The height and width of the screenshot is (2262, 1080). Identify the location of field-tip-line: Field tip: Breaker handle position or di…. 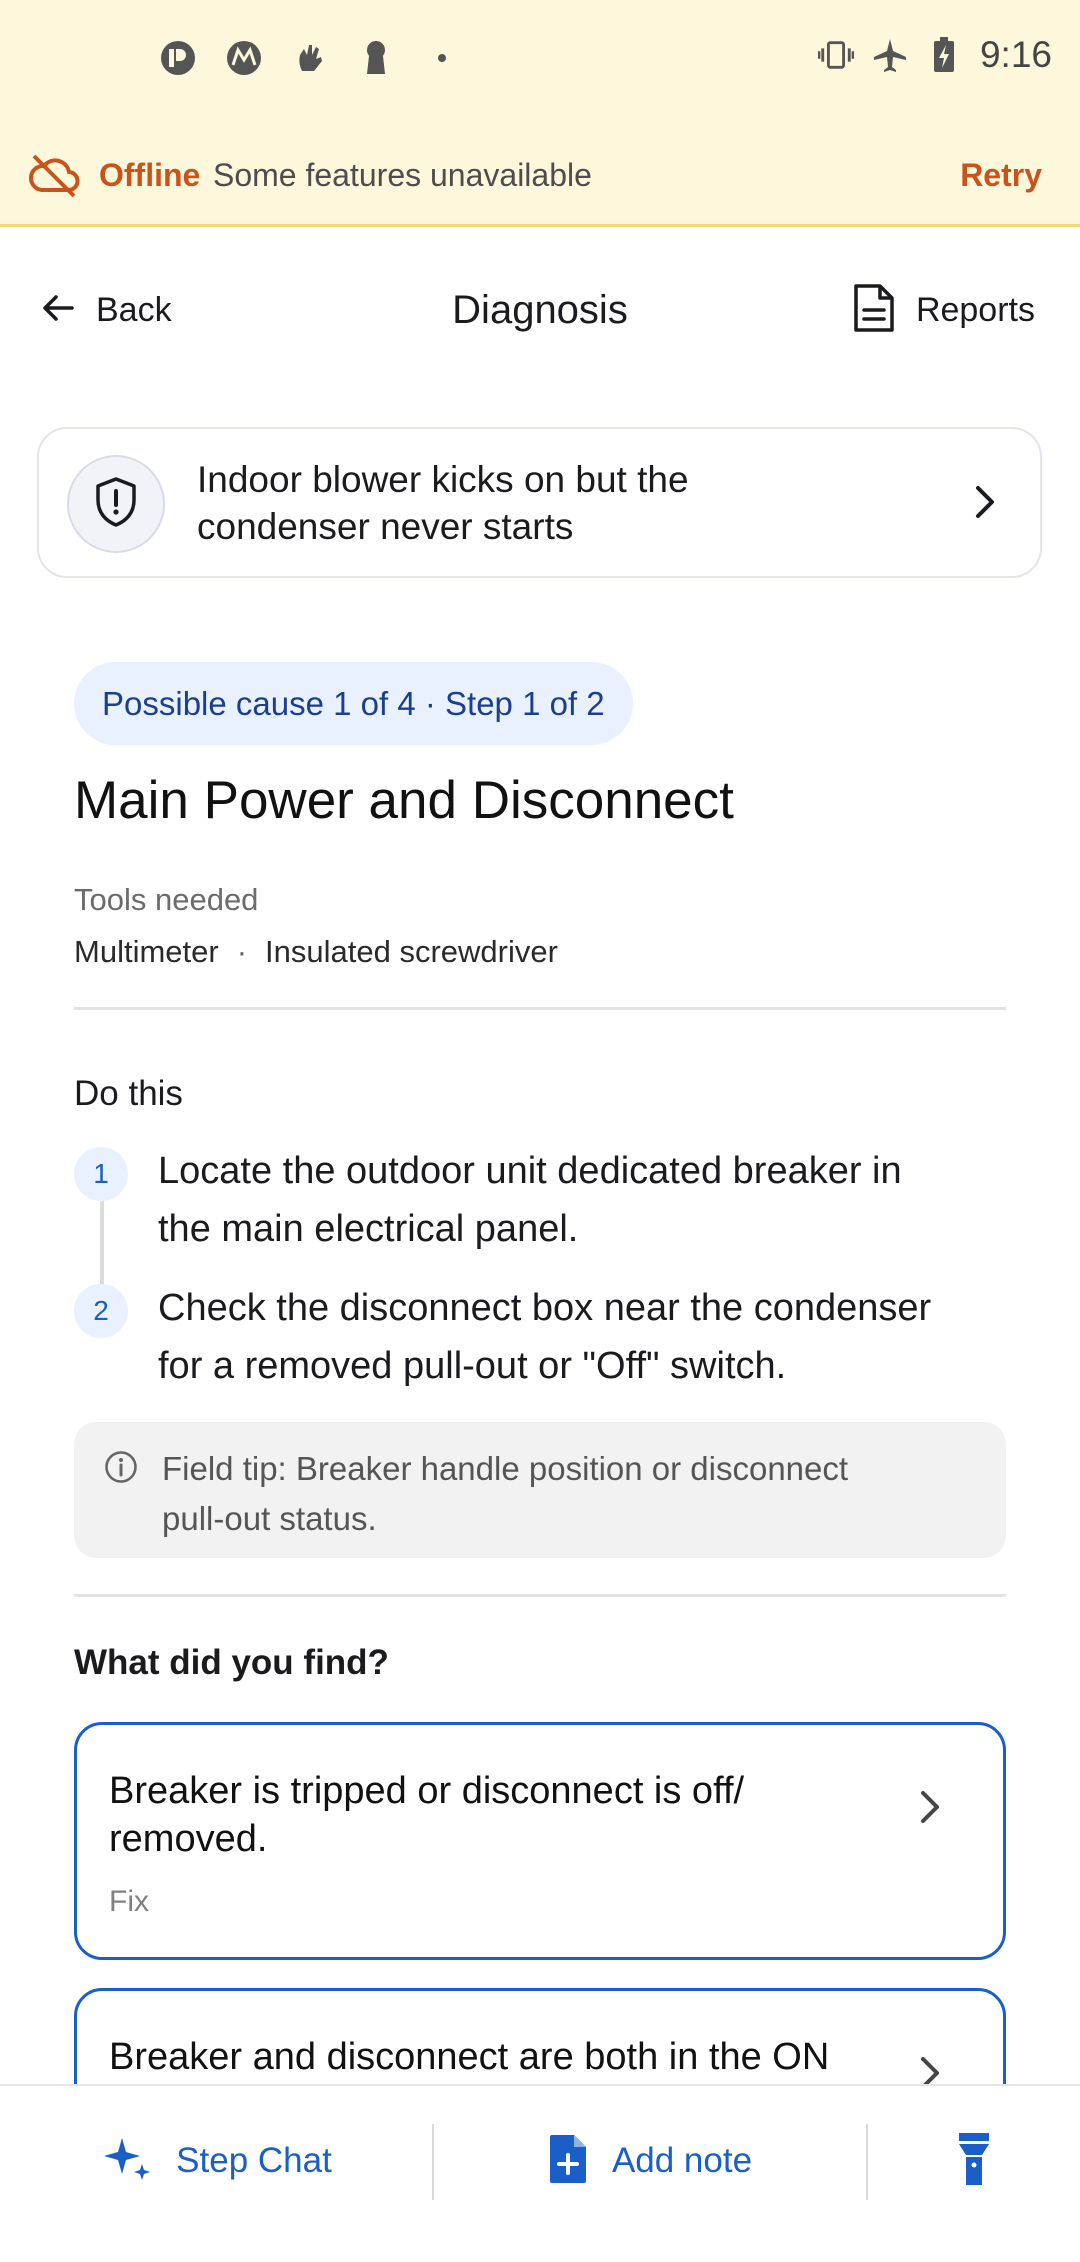
(505, 1468).